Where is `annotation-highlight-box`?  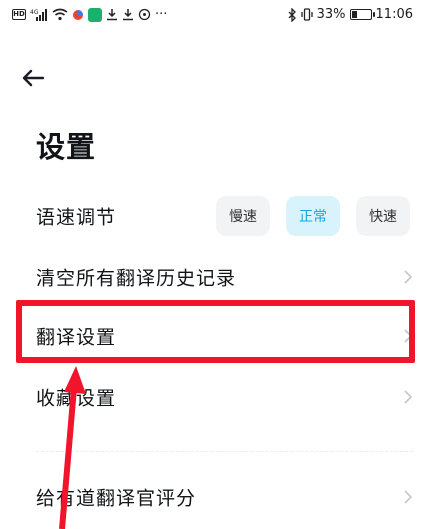
annotation-highlight-box is located at coordinates (215, 331).